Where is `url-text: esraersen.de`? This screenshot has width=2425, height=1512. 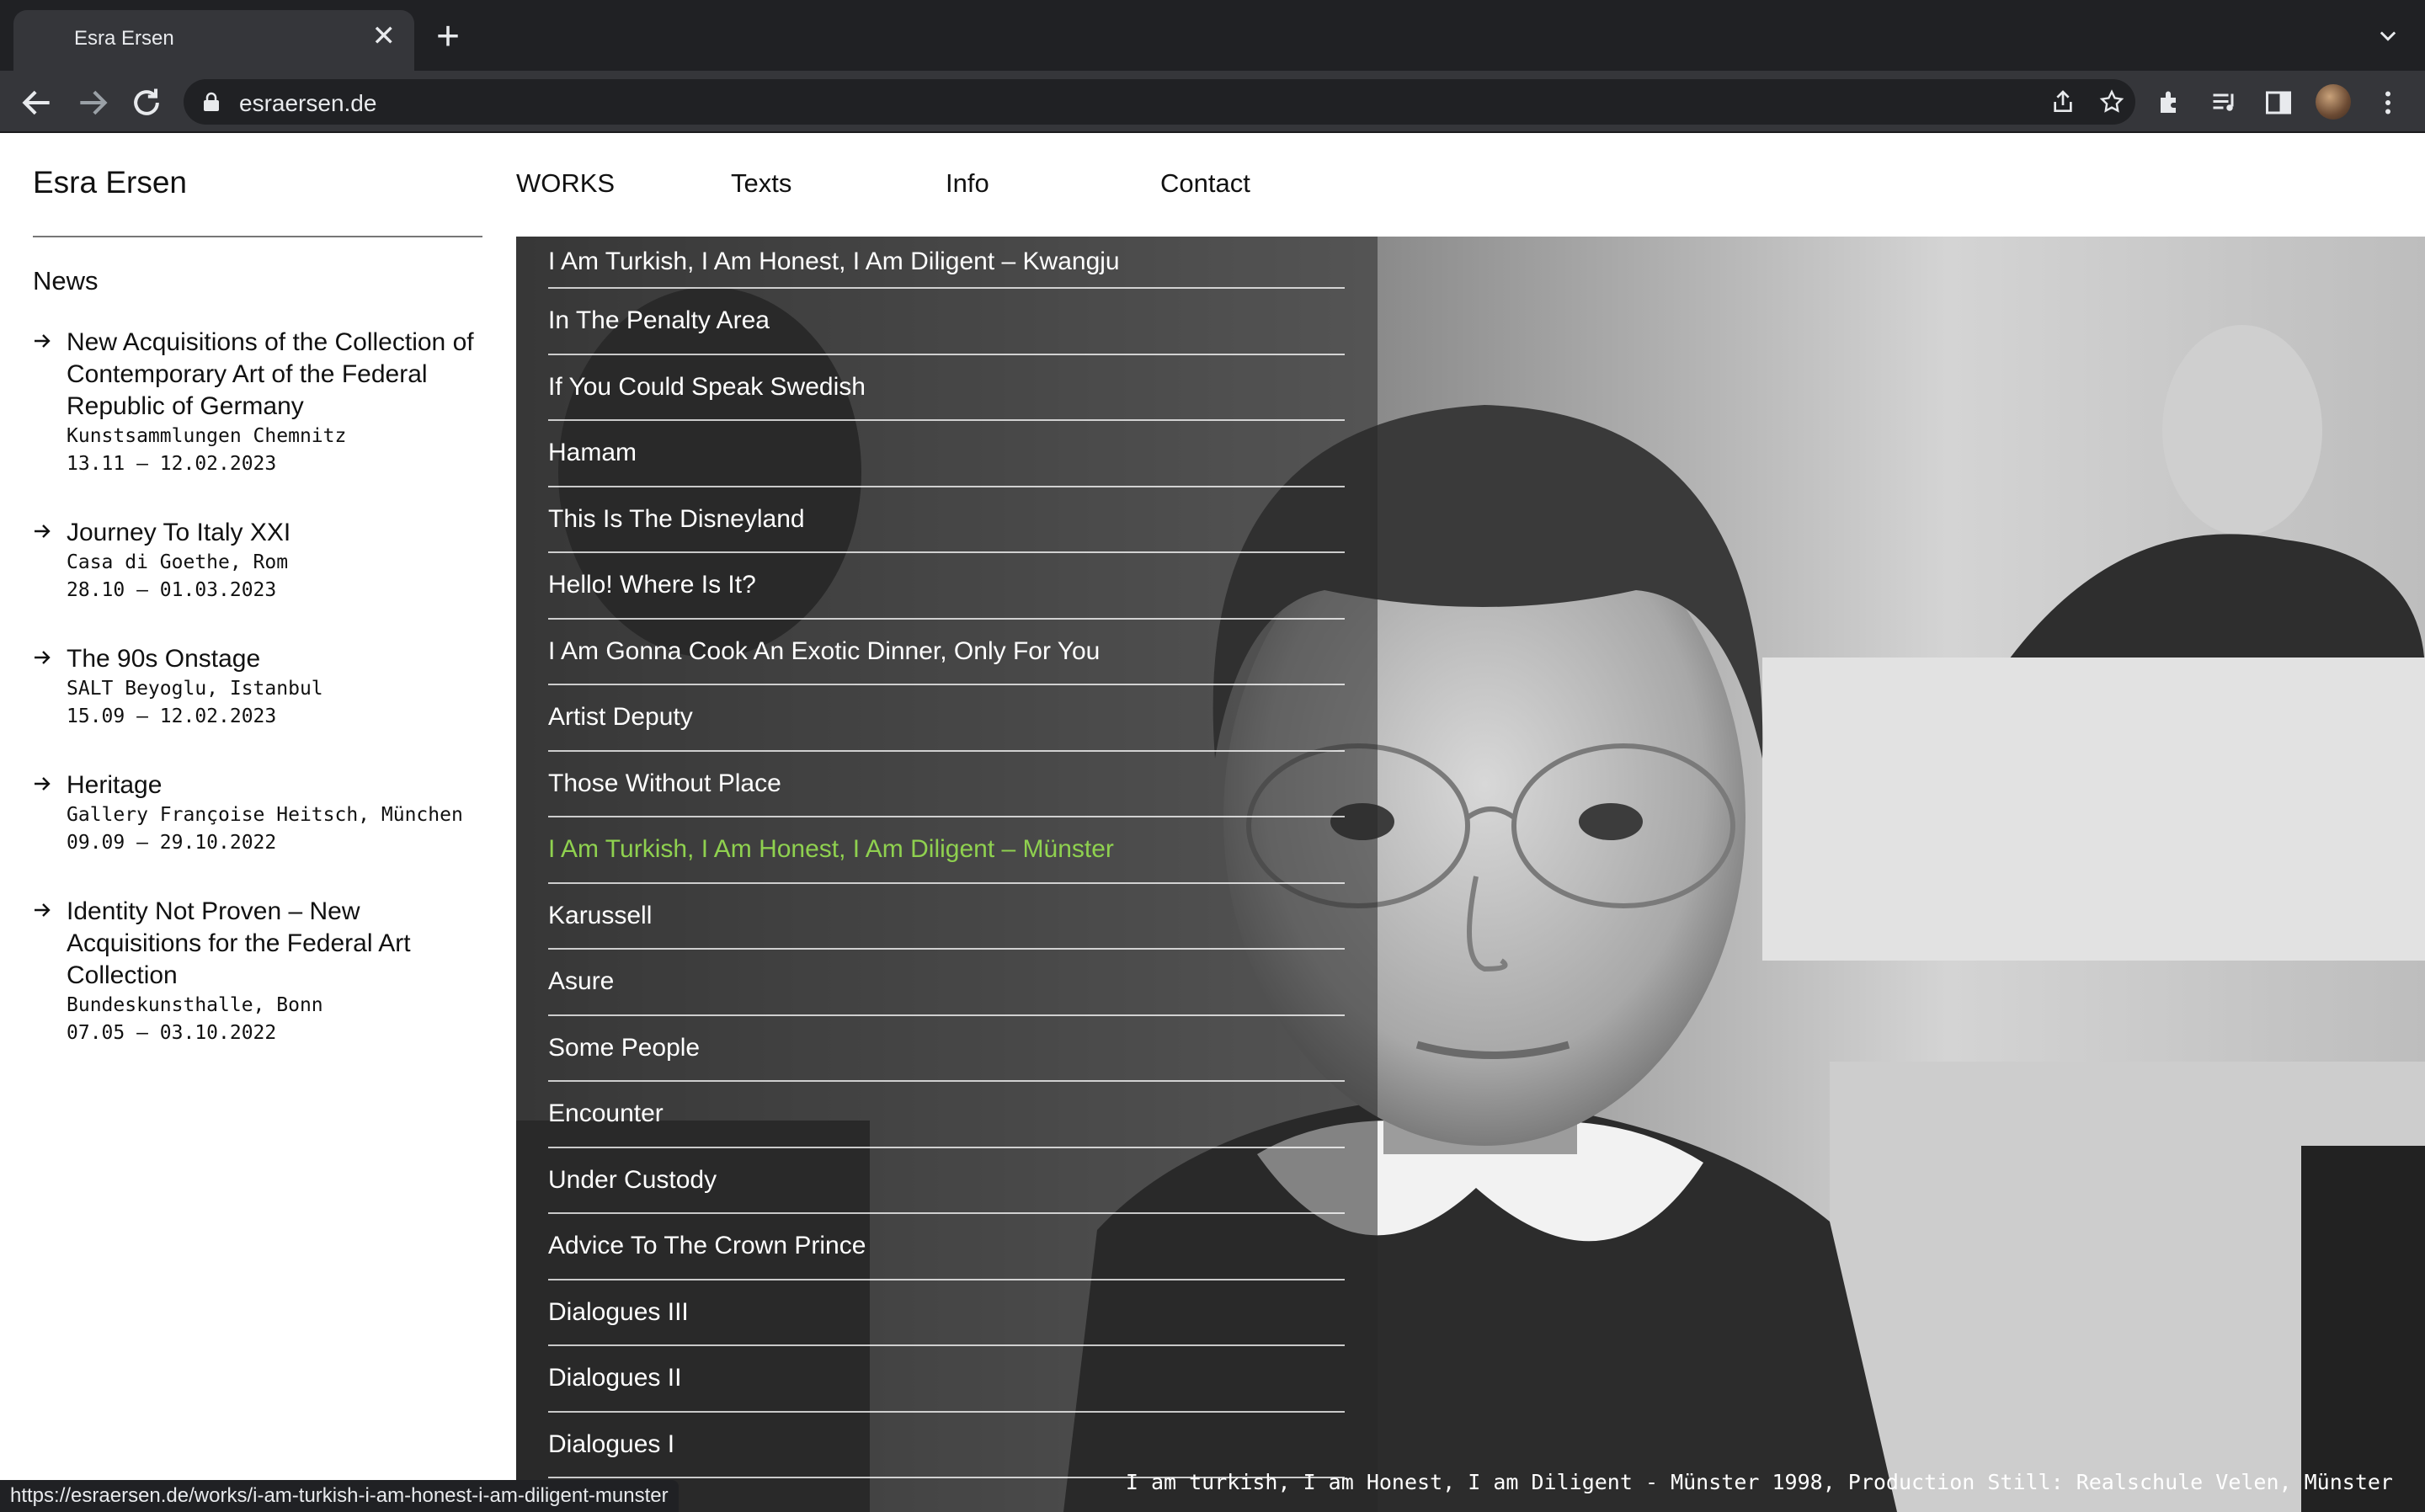 url-text: esraersen.de is located at coordinates (307, 104).